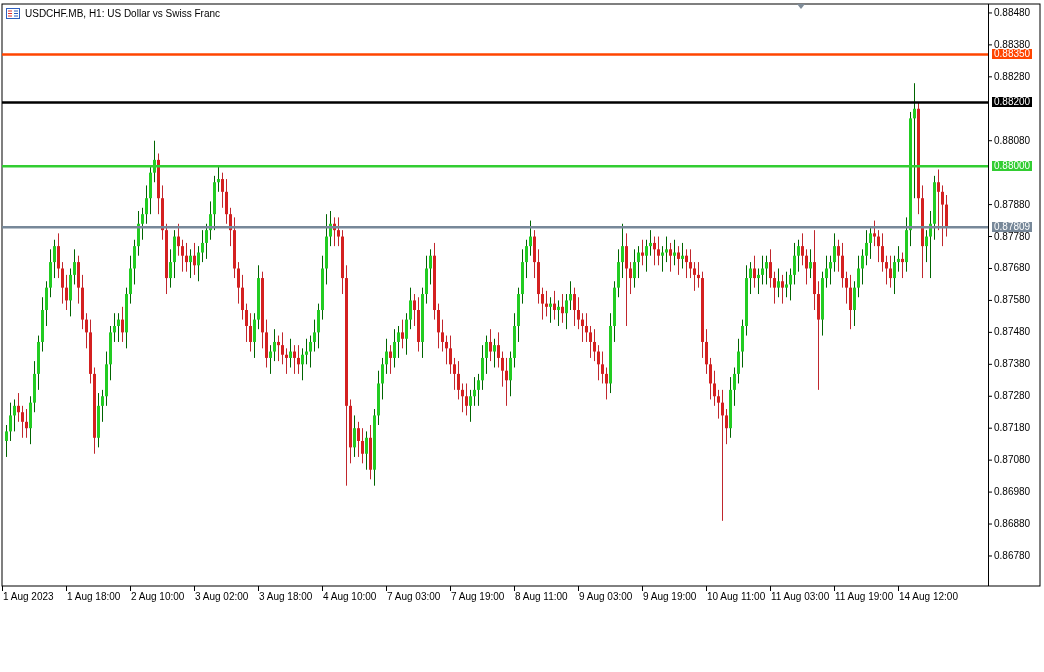  Describe the element at coordinates (1012, 268) in the screenshot. I see `price-label: 0.87680` at that location.